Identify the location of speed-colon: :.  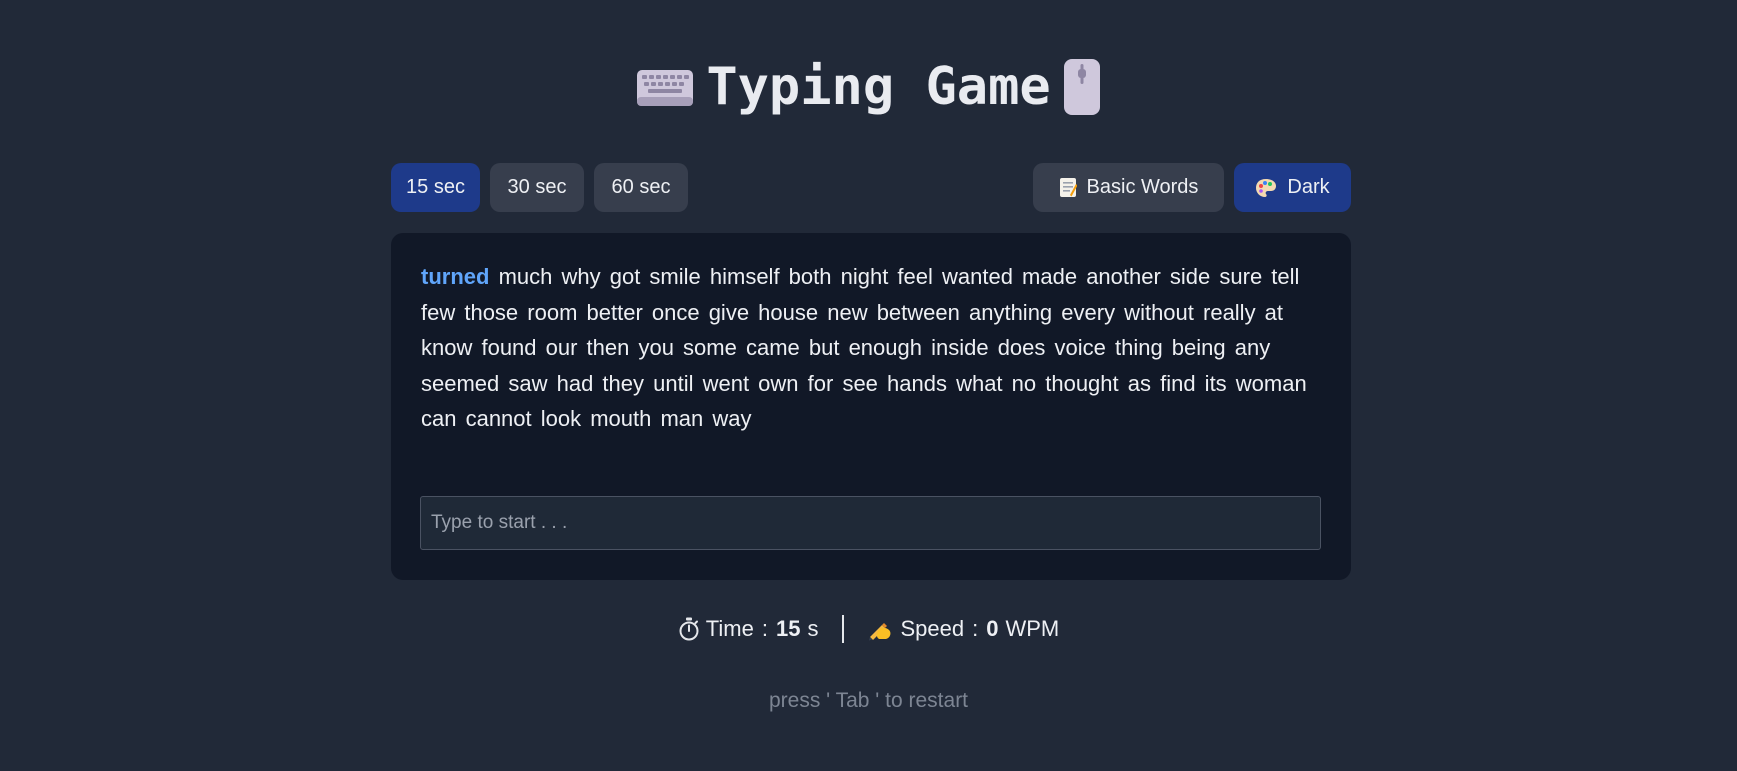
(975, 628).